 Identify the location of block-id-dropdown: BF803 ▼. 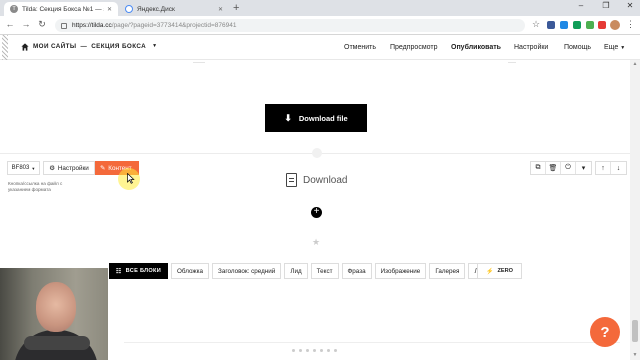
(23, 168).